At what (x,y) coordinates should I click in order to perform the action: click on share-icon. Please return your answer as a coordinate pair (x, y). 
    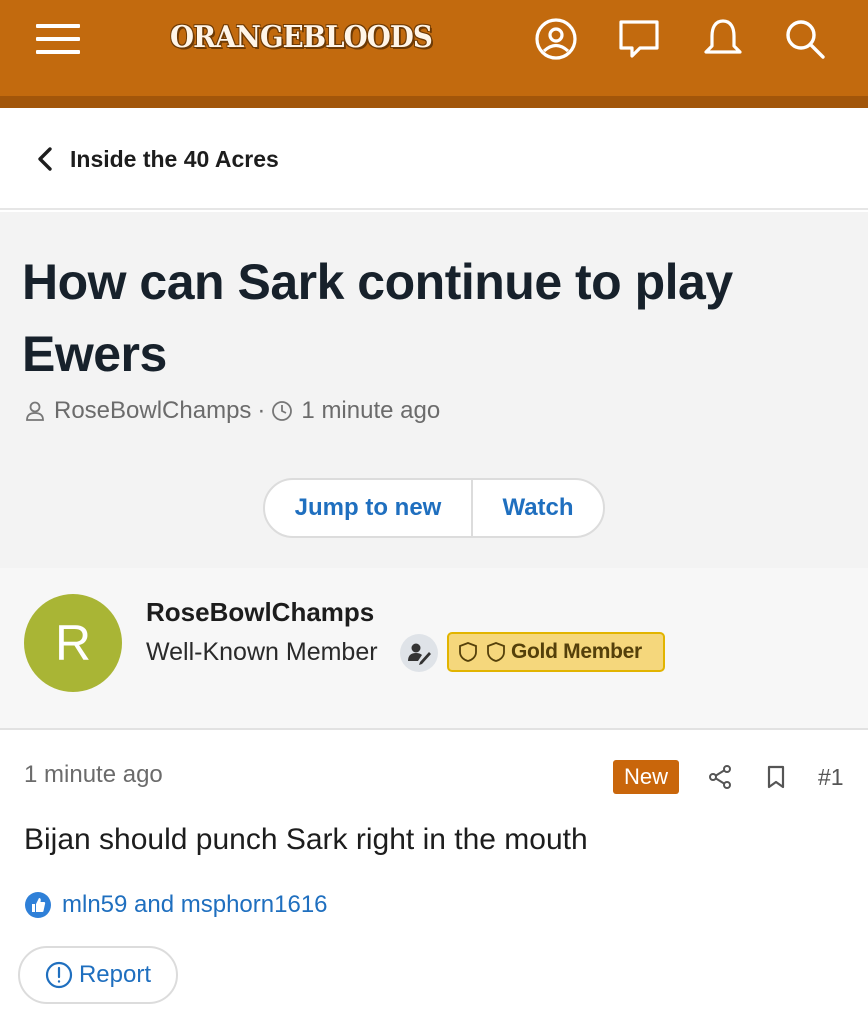
    Looking at the image, I should click on (720, 777).